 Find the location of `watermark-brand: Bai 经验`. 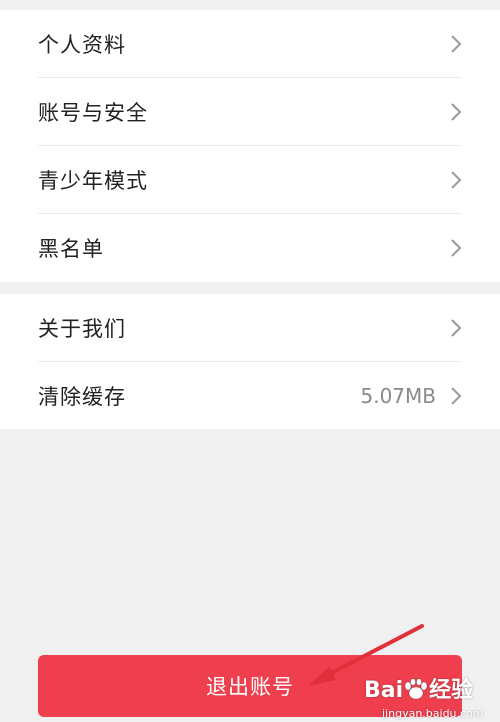

watermark-brand: Bai 经验 is located at coordinates (418, 688).